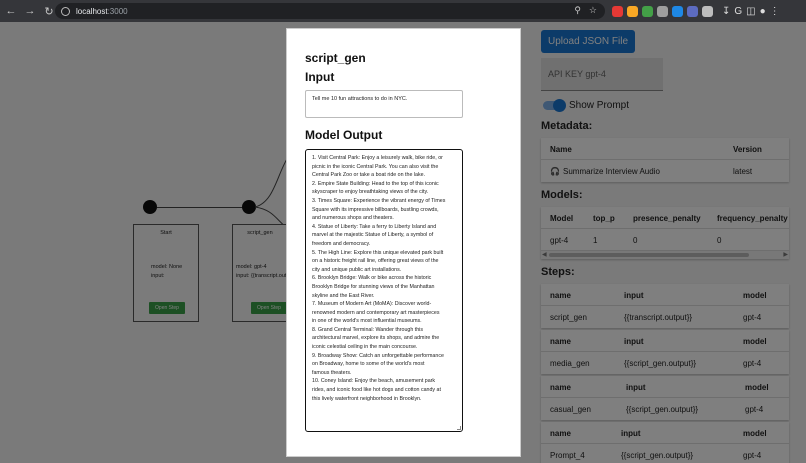 This screenshot has height=463, width=806. What do you see at coordinates (30, 11) in the screenshot?
I see `forward-icon: →` at bounding box center [30, 11].